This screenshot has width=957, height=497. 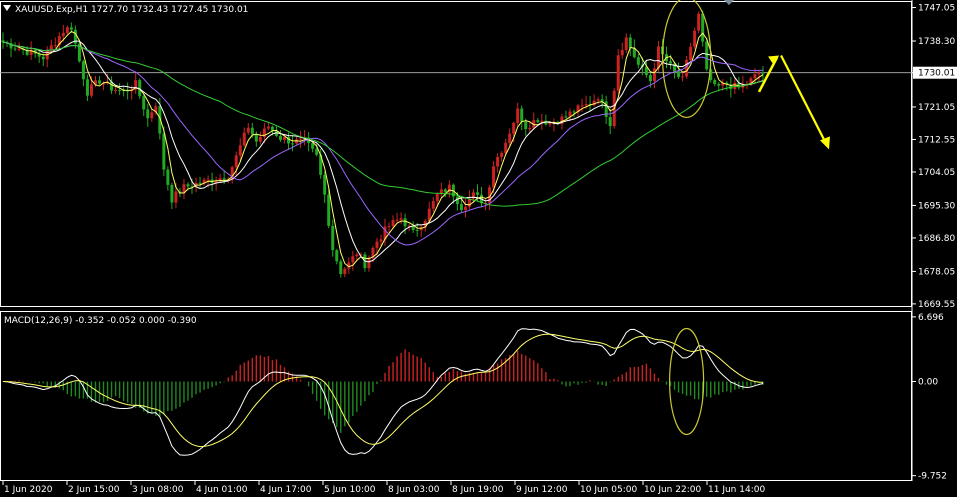 I want to click on time-tick-label: 9 Jun 12:00, so click(x=542, y=490).